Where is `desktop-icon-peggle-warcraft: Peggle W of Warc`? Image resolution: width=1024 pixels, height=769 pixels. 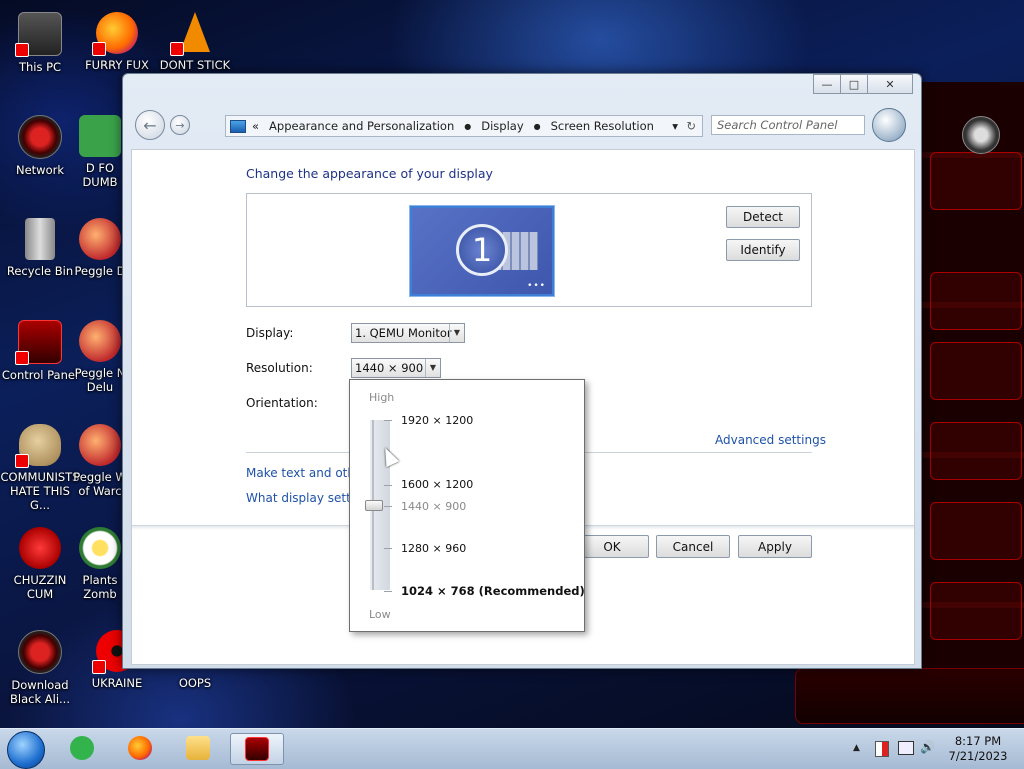
desktop-icon-peggle-warcraft: Peggle W of Warc is located at coordinates (100, 461).